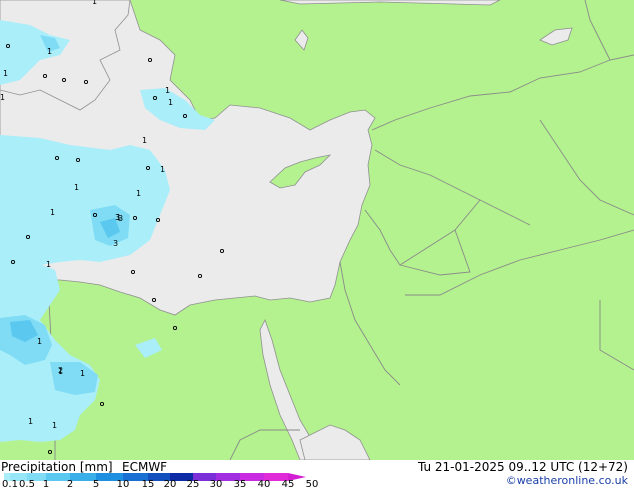 The width and height of the screenshot is (634, 490). Describe the element at coordinates (10, 484) in the screenshot. I see `legend-tick-label: 0.1` at that location.